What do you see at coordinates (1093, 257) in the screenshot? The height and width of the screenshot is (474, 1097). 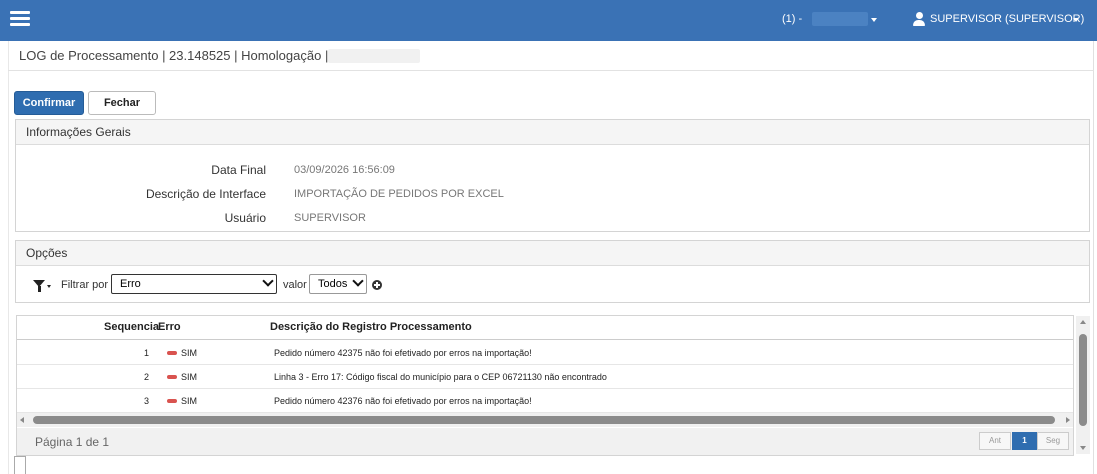 I see `right-divider` at bounding box center [1093, 257].